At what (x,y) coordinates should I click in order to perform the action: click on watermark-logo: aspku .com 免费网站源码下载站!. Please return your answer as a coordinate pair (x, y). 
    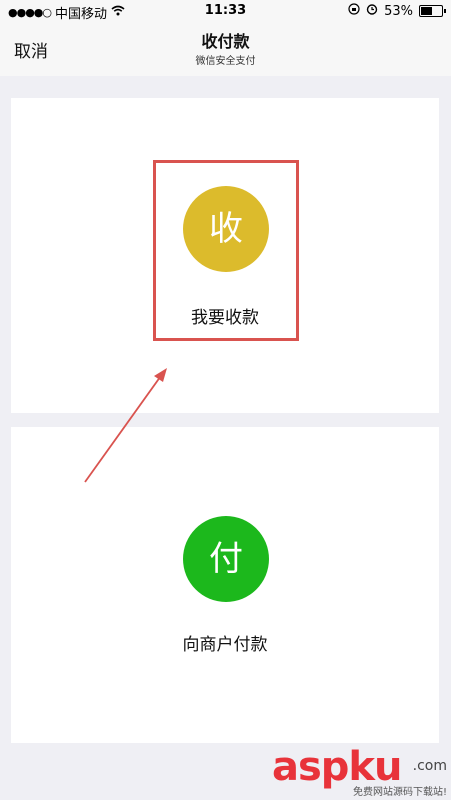
    Looking at the image, I should click on (359, 771).